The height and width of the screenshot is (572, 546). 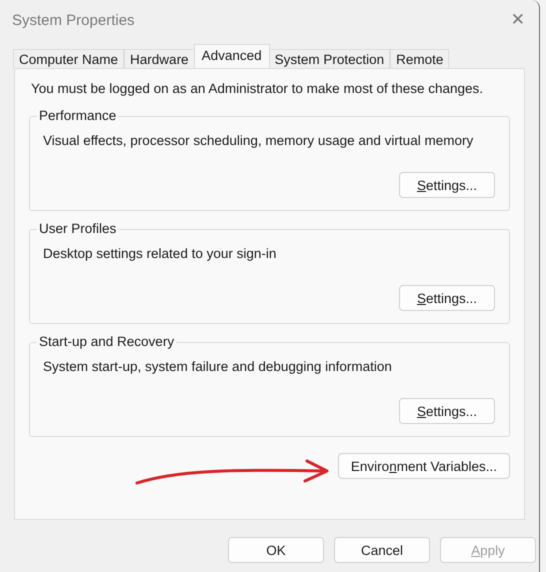 I want to click on tab: Hardware, so click(x=159, y=58).